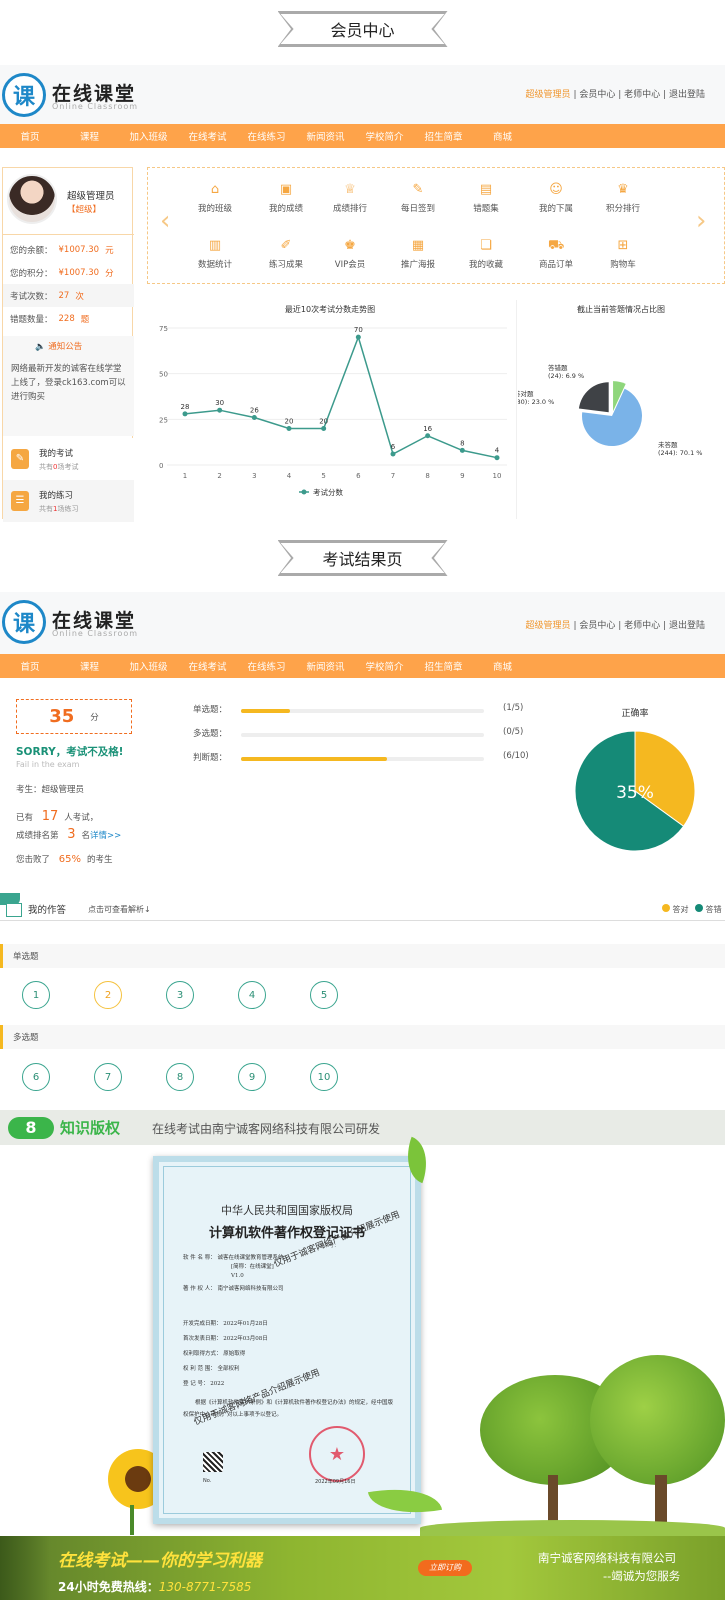  Describe the element at coordinates (497, 451) in the screenshot. I see `data-label: 4` at that location.